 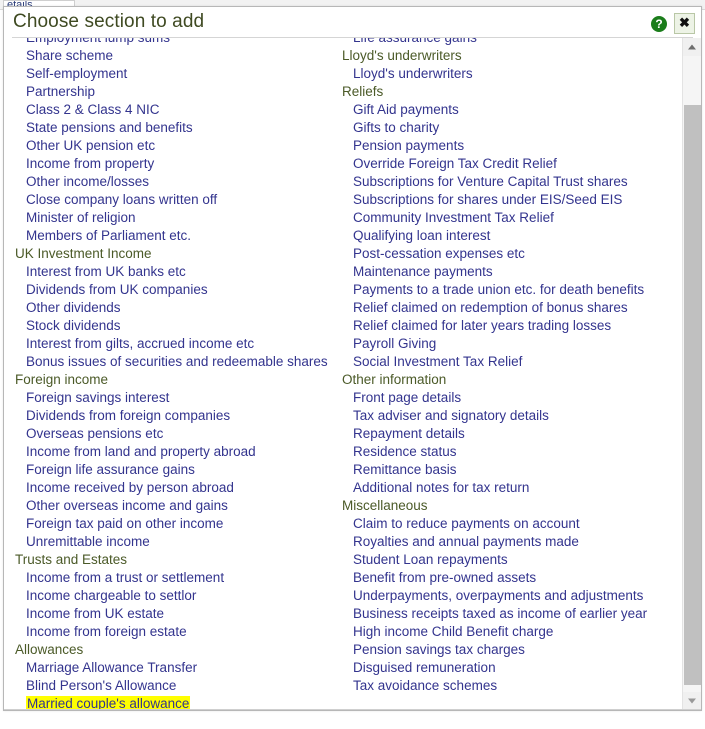 What do you see at coordinates (402, 55) in the screenshot?
I see `section-group-header: Lloyd's underwriters` at bounding box center [402, 55].